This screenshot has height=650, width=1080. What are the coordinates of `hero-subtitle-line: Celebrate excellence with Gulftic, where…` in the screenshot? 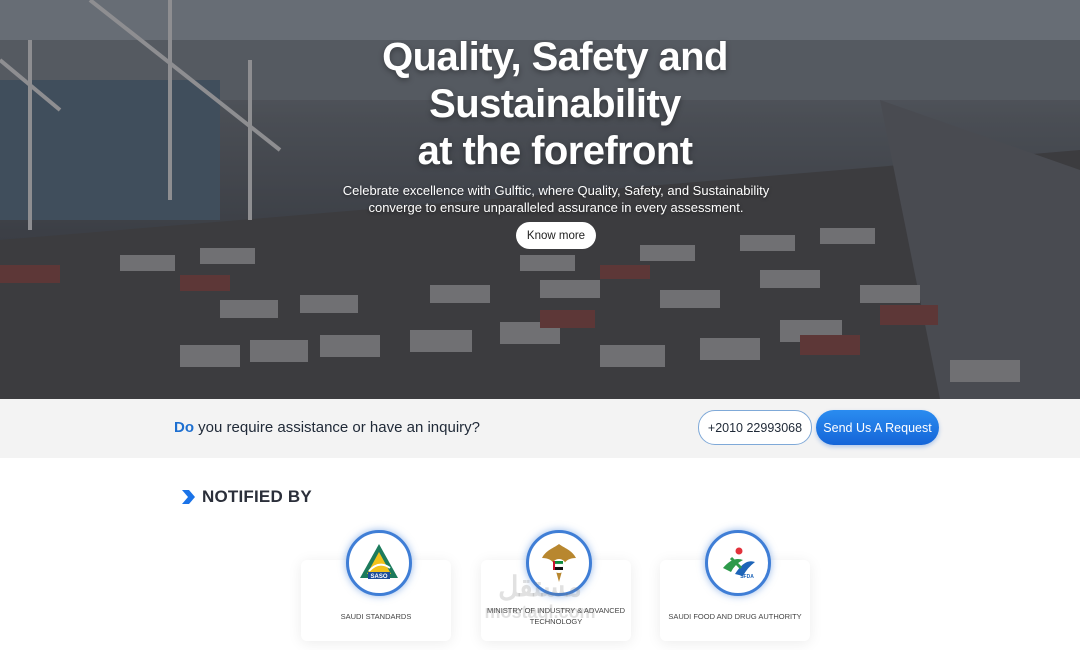 It's located at (556, 190).